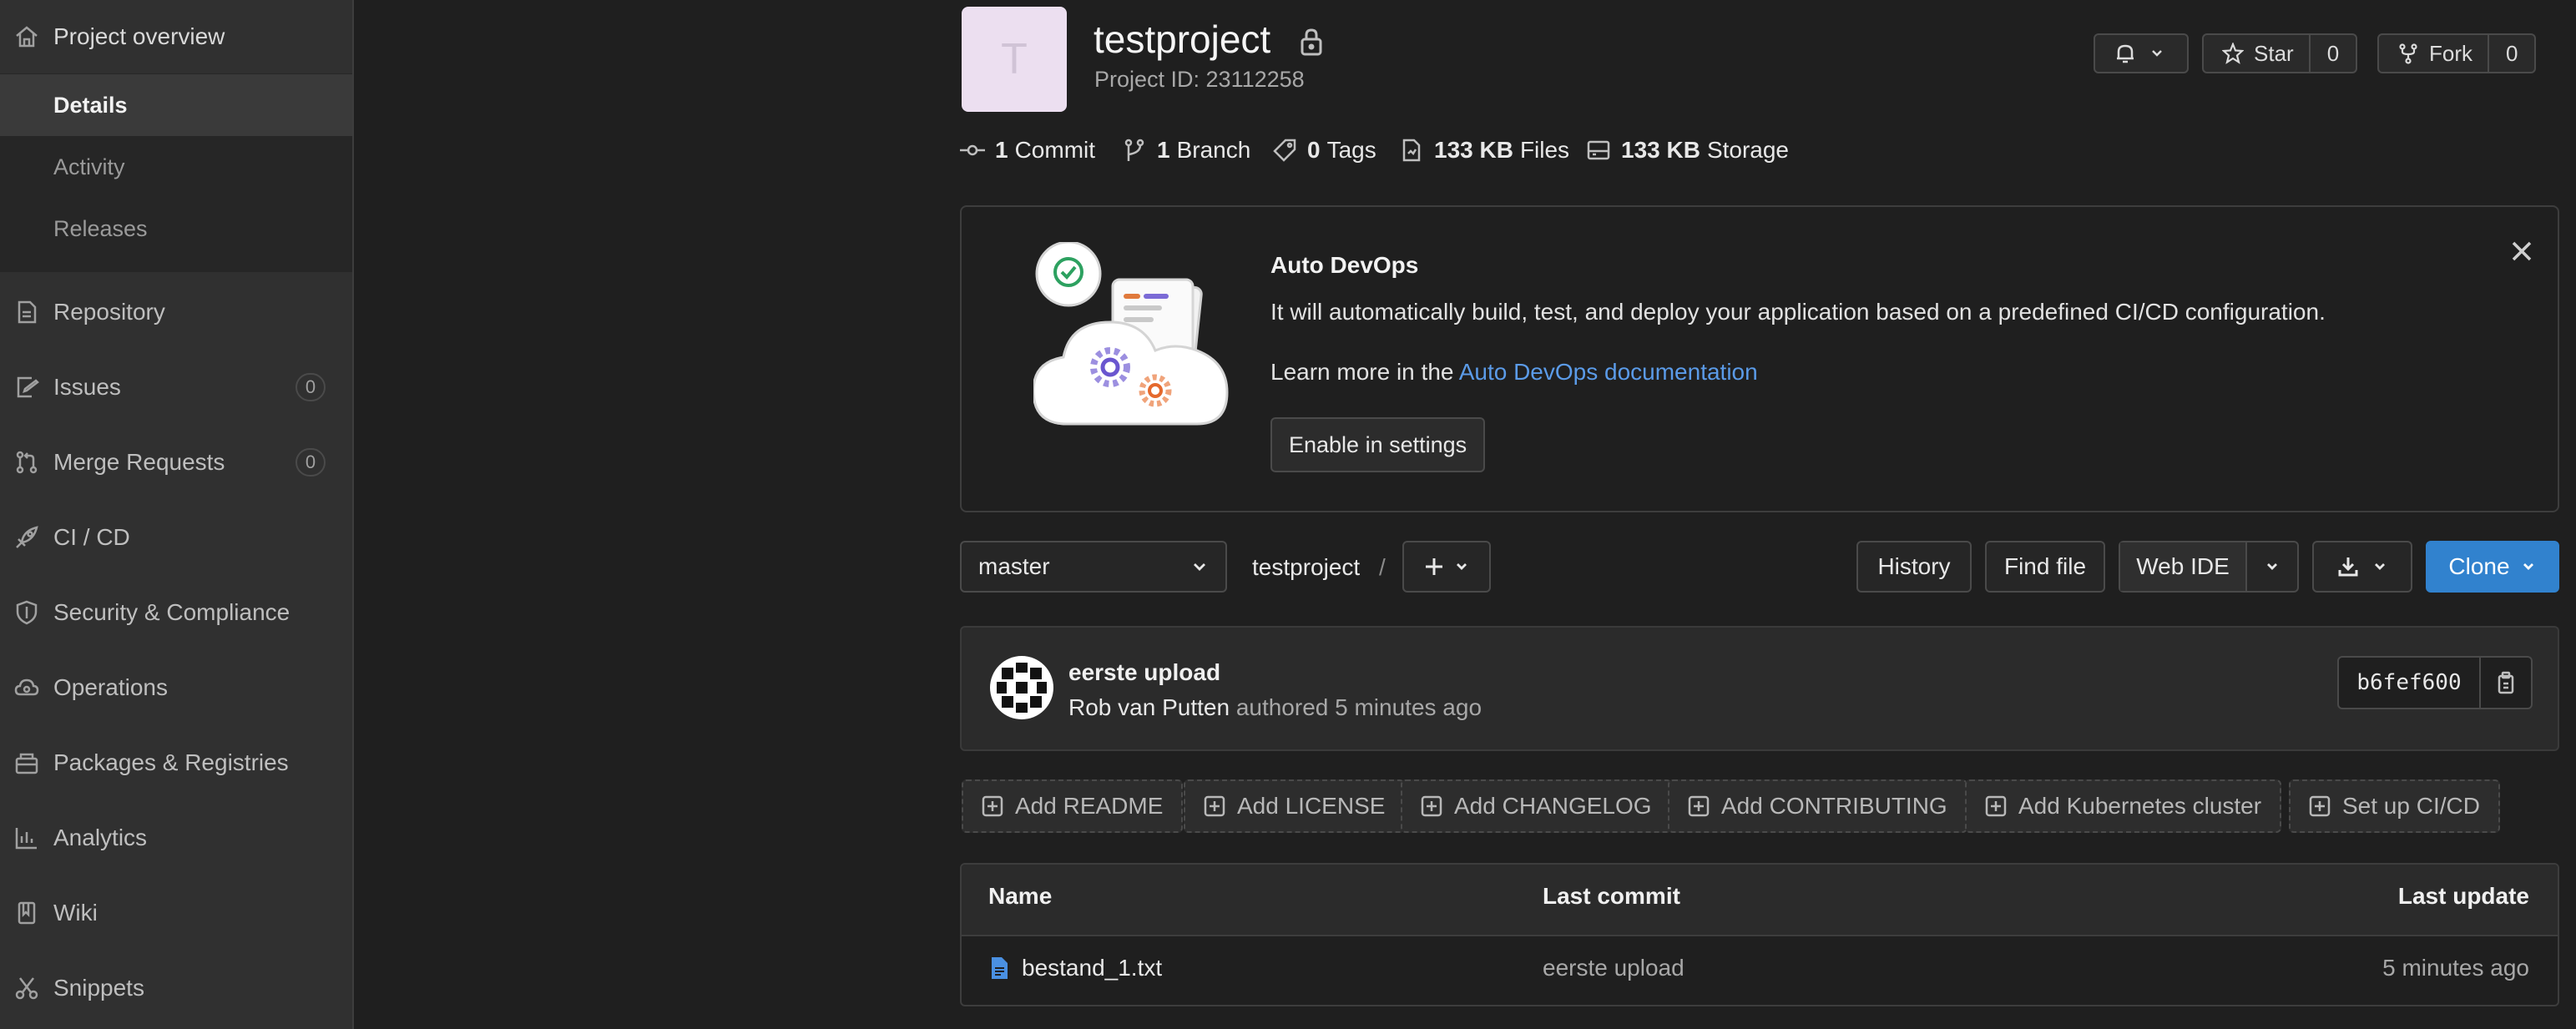 The width and height of the screenshot is (2576, 1029). What do you see at coordinates (26, 838) in the screenshot?
I see `chart-icon` at bounding box center [26, 838].